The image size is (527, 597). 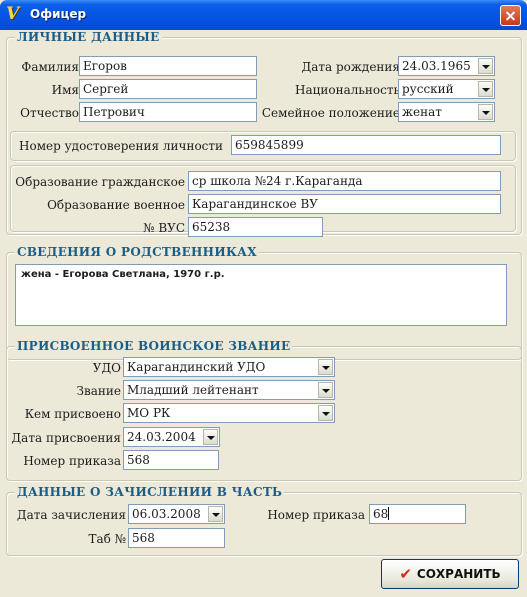 I want to click on vus-label: № ВУС, so click(x=164, y=228).